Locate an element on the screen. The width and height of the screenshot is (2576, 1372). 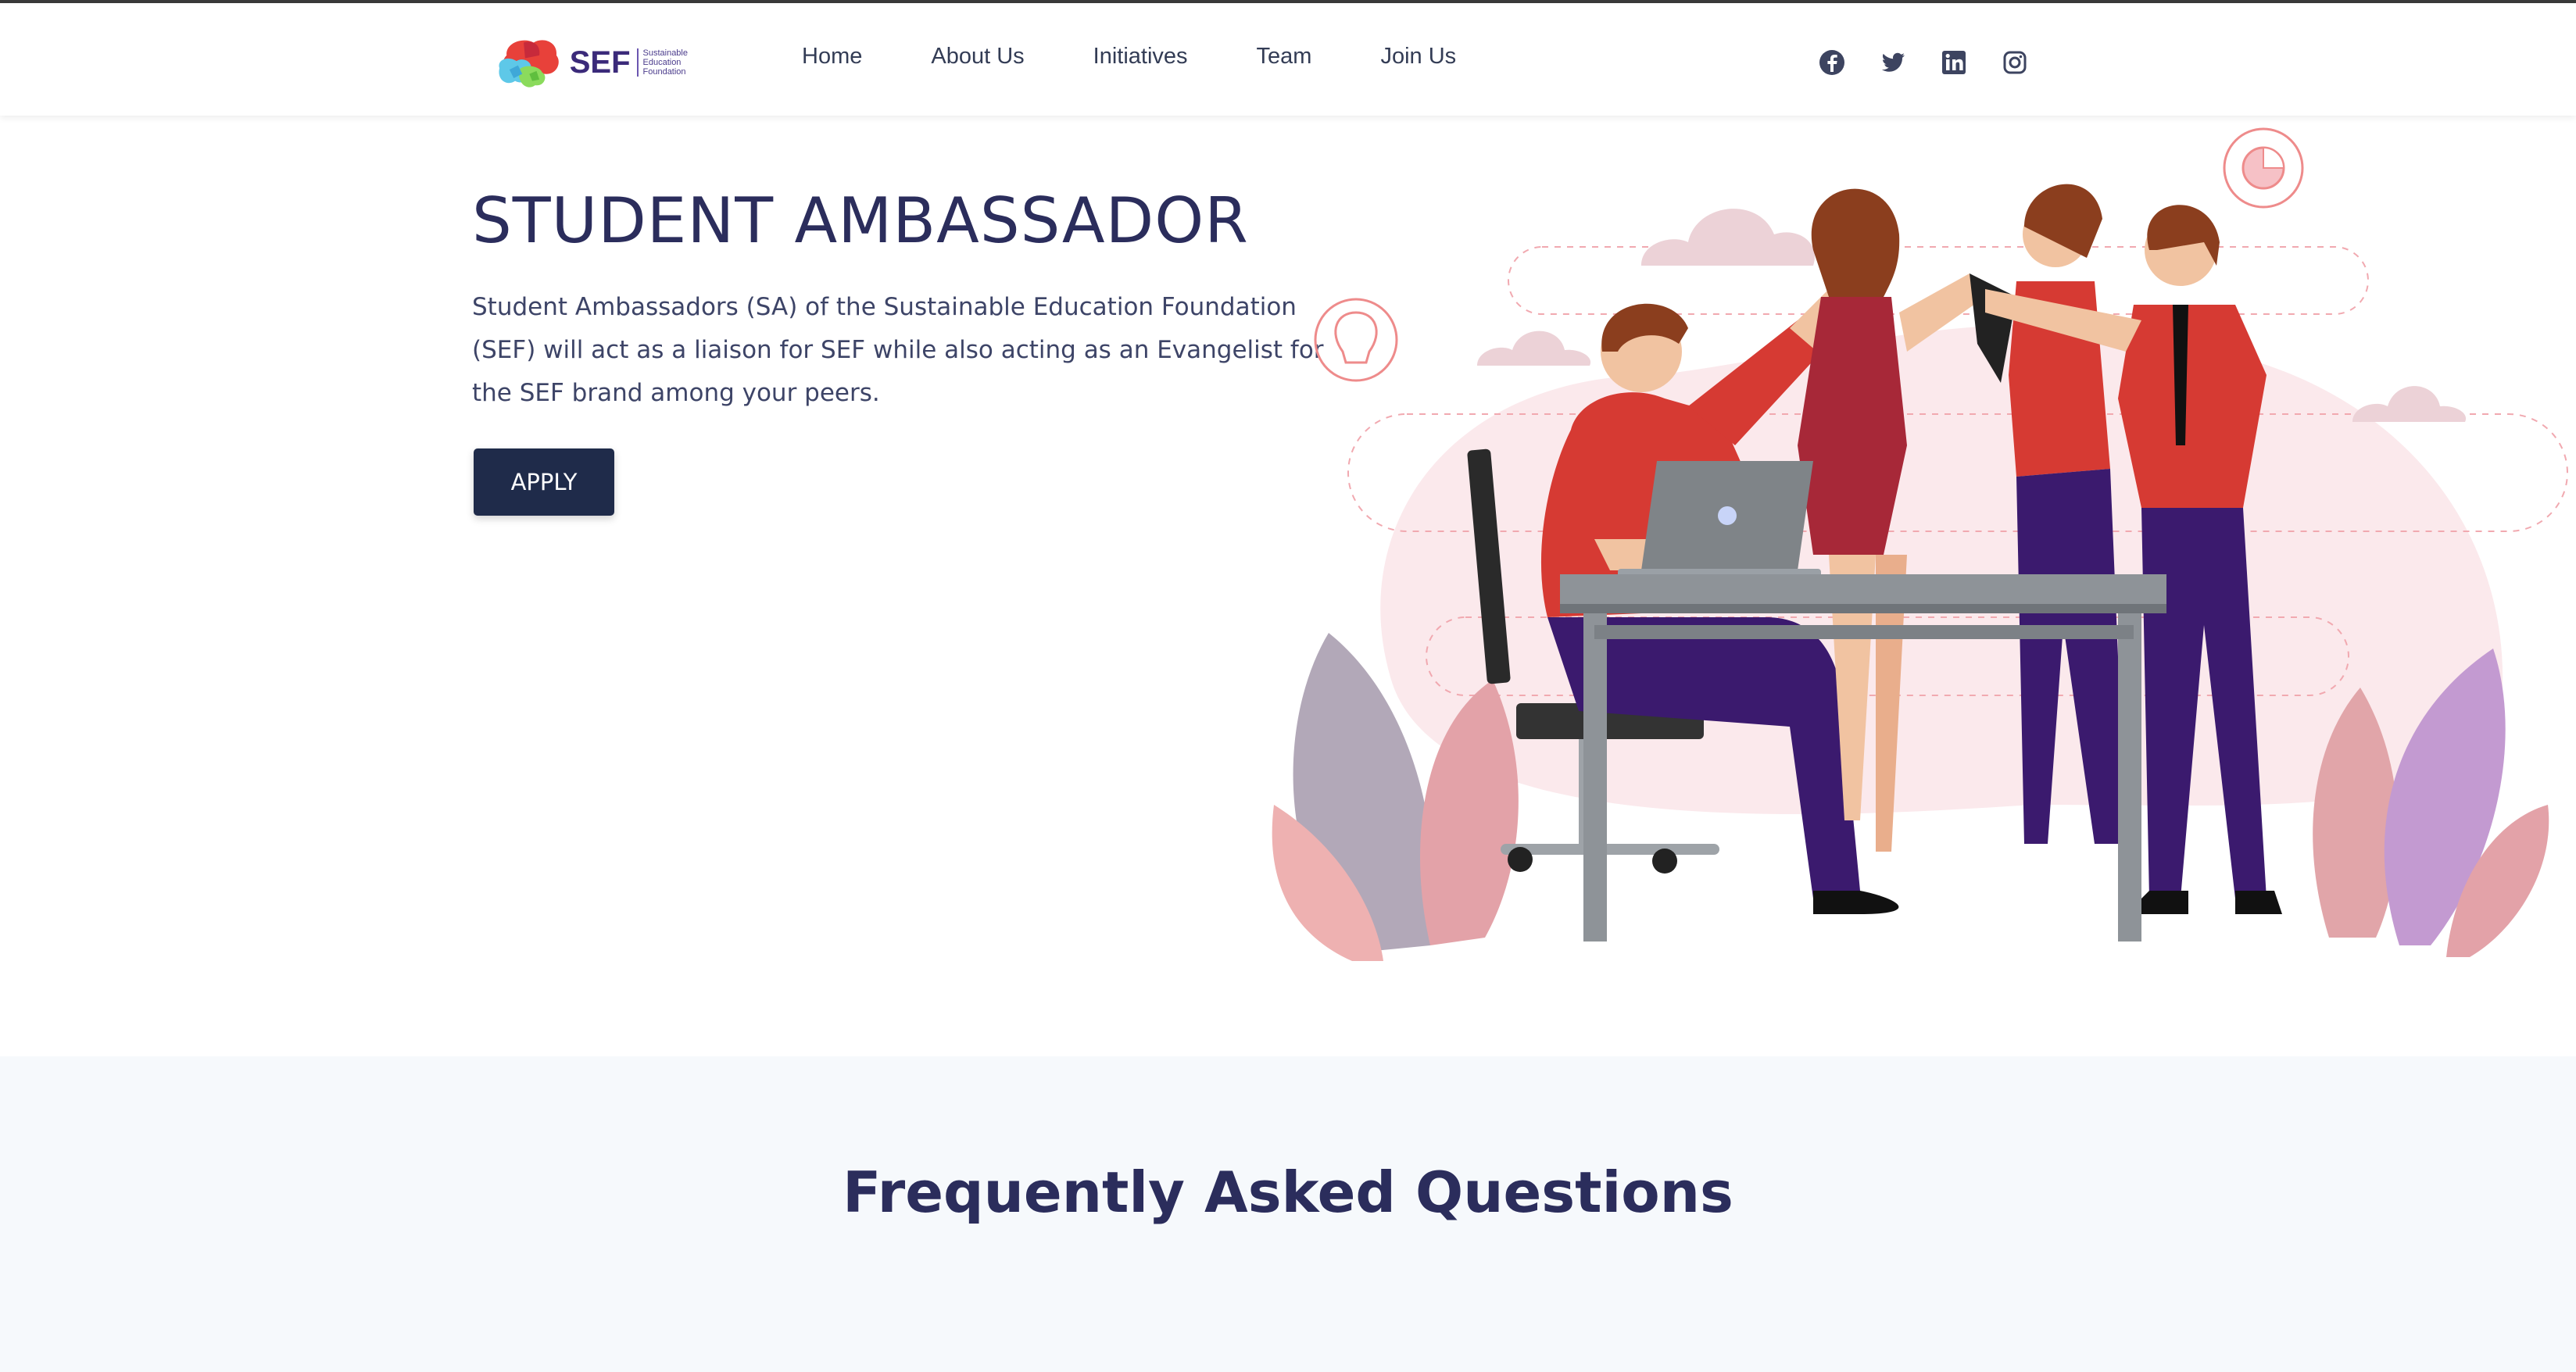
brand-subtitle-line1: Sustainable is located at coordinates (665, 53).